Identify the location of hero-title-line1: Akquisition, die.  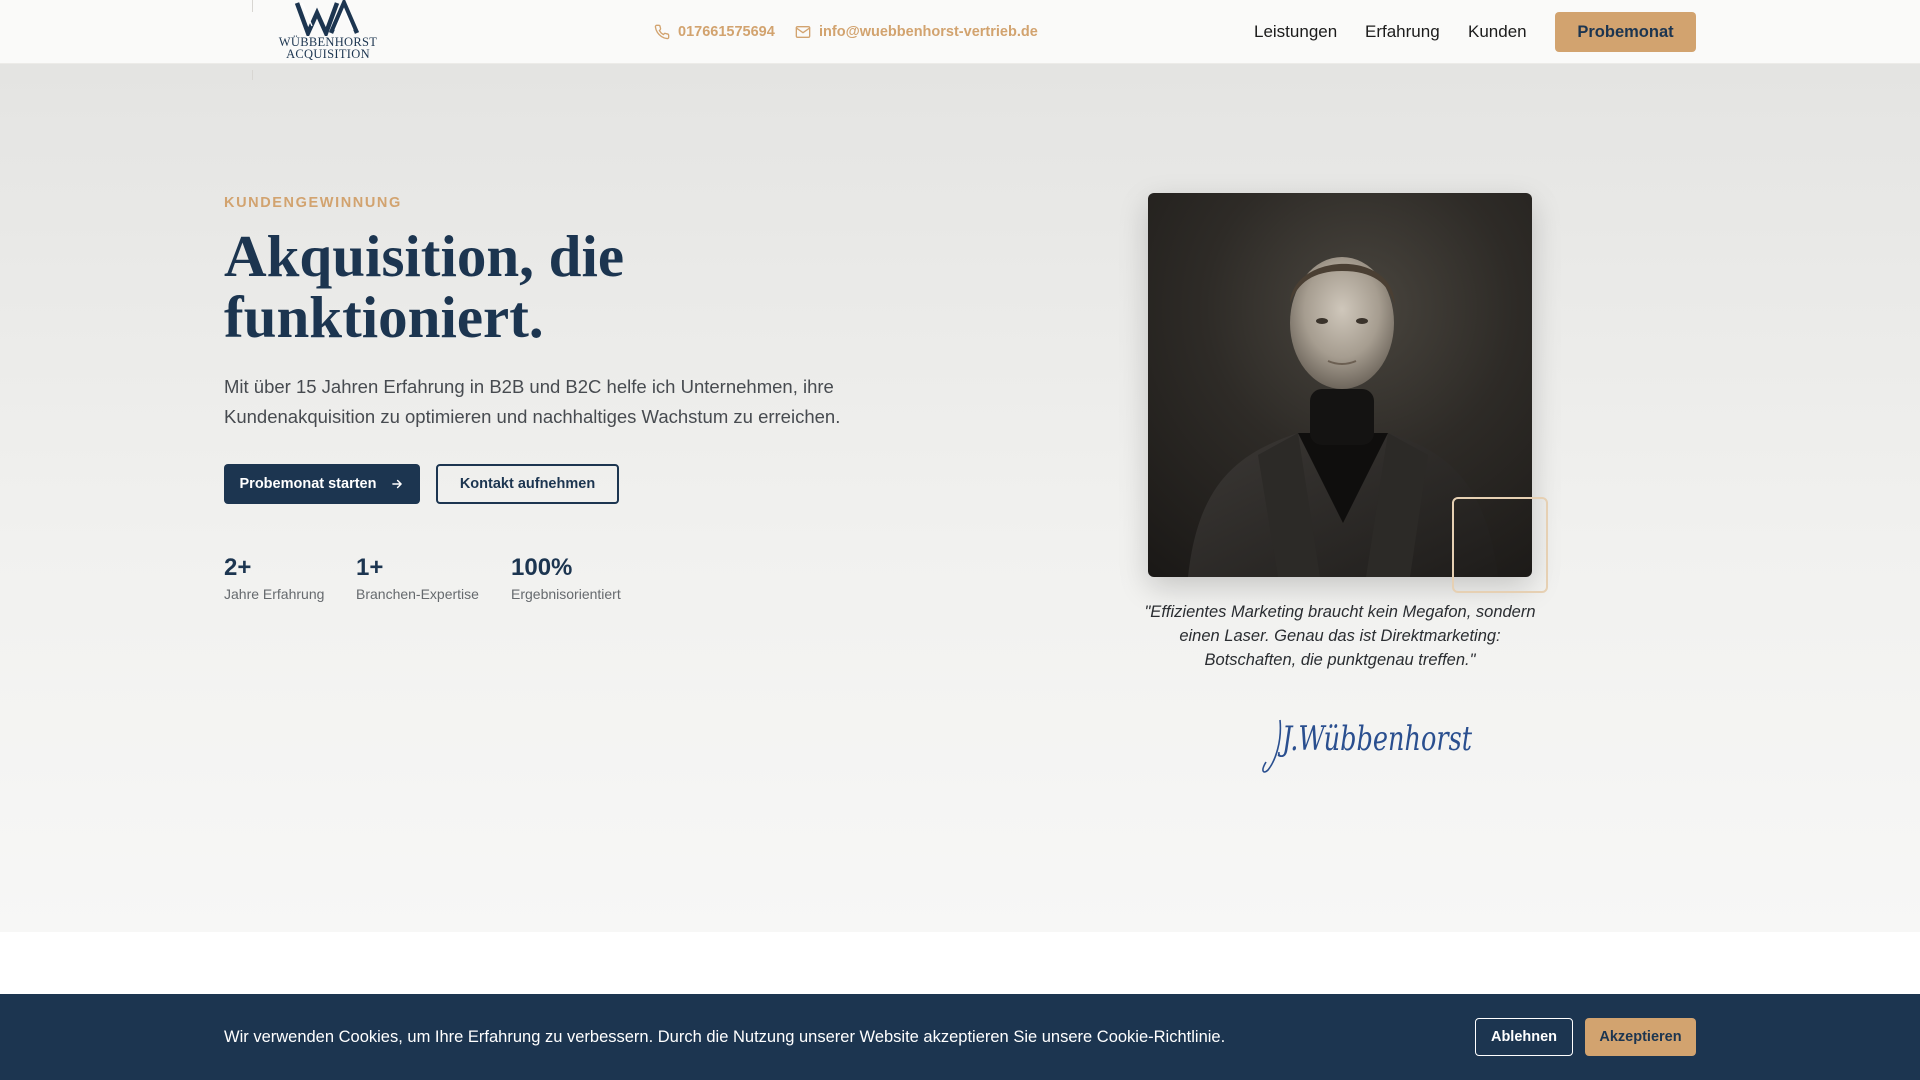
(424, 256).